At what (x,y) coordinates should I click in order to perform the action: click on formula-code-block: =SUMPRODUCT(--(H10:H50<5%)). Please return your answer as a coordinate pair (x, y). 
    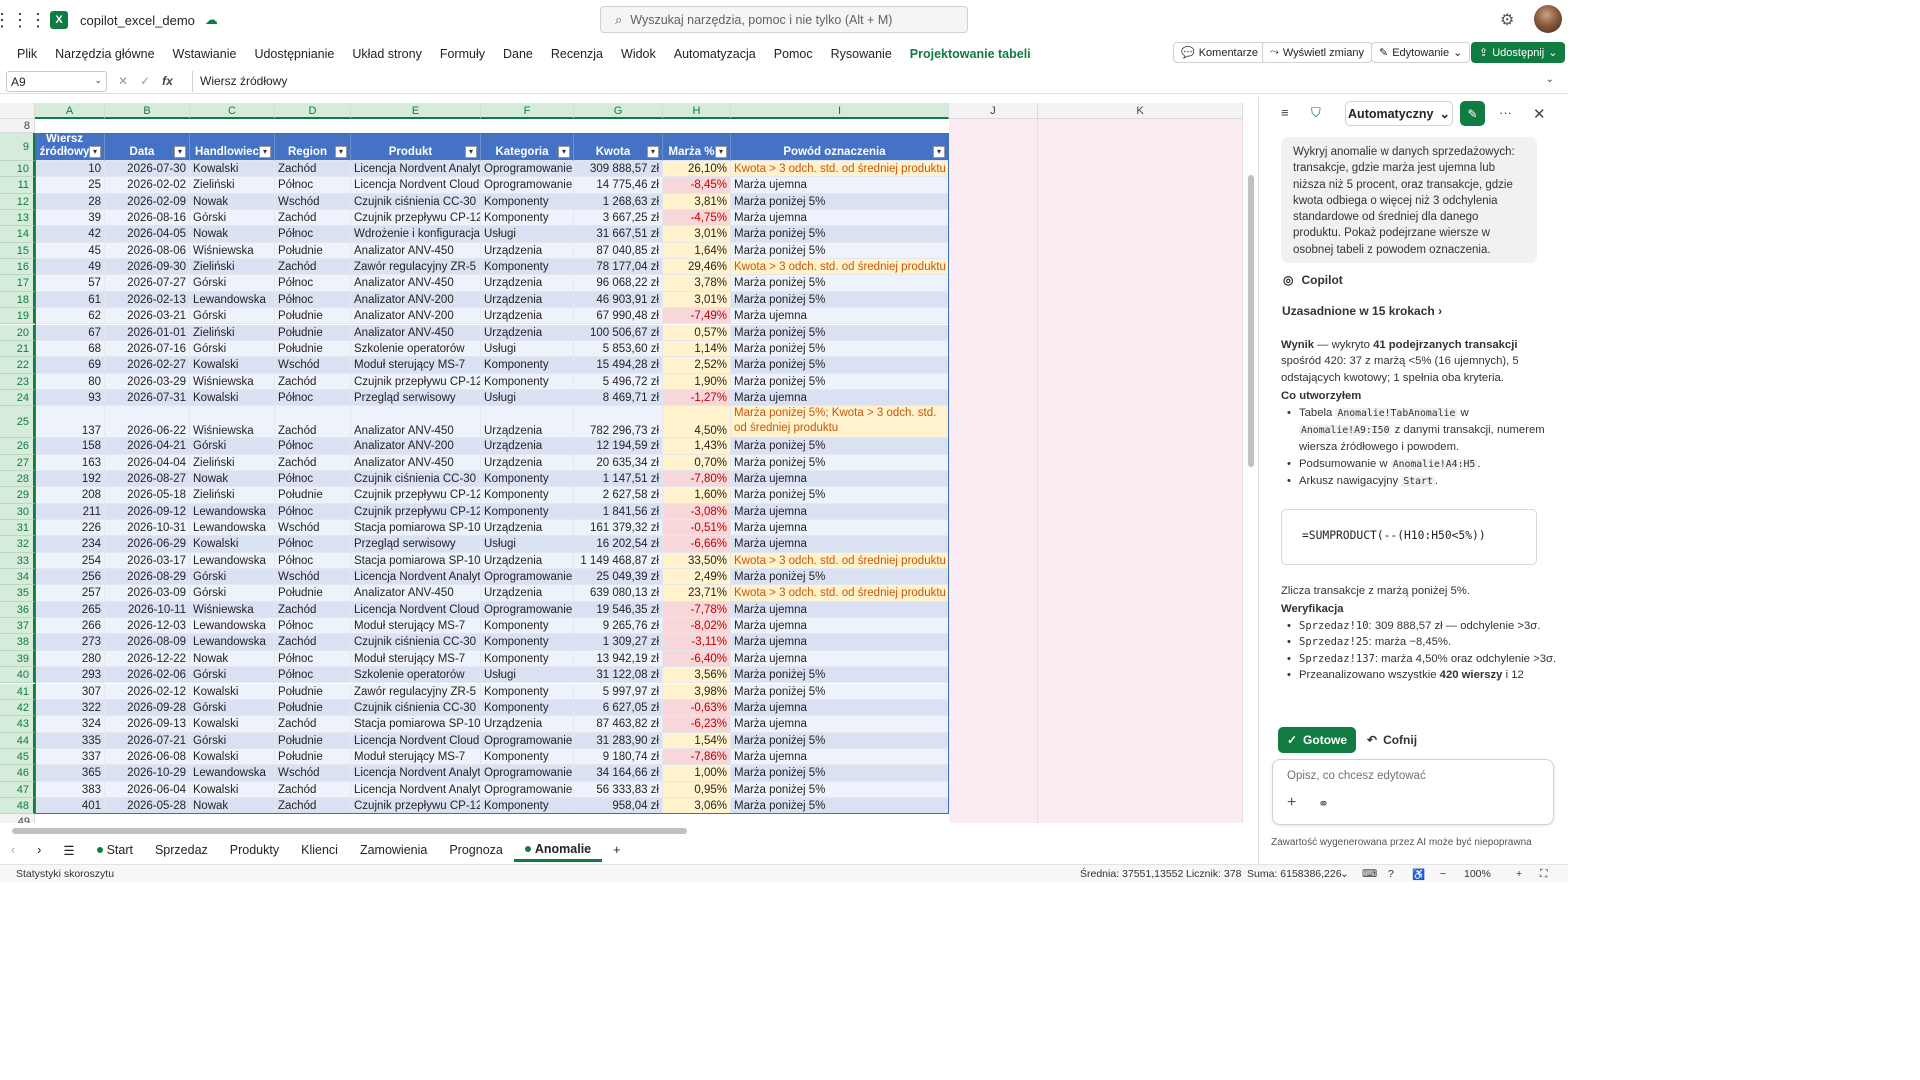
    Looking at the image, I should click on (1409, 537).